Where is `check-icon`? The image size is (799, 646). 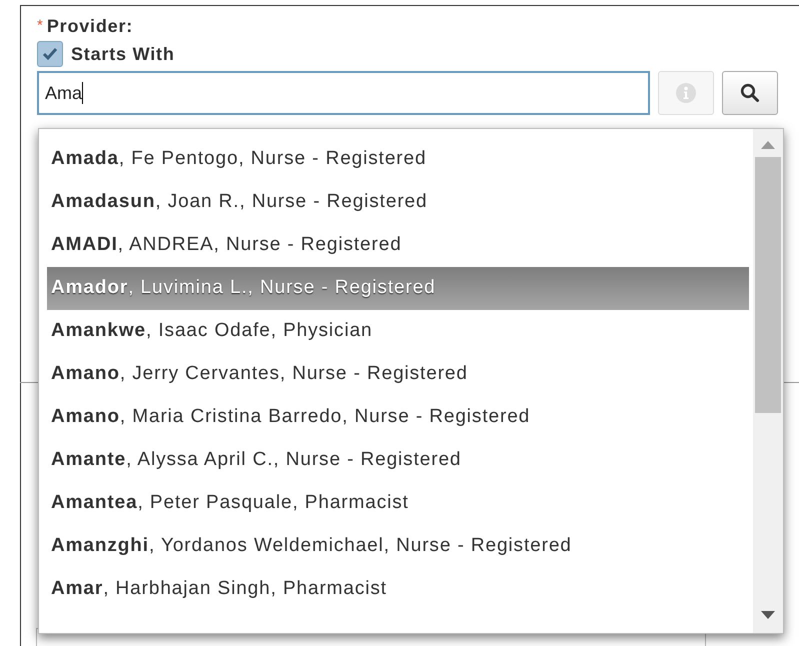 check-icon is located at coordinates (50, 54).